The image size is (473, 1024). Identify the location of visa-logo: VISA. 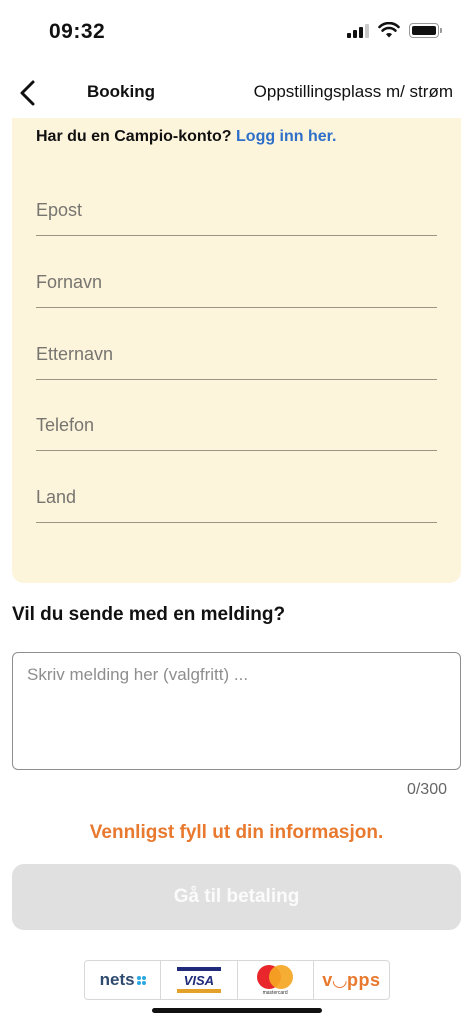
(199, 980).